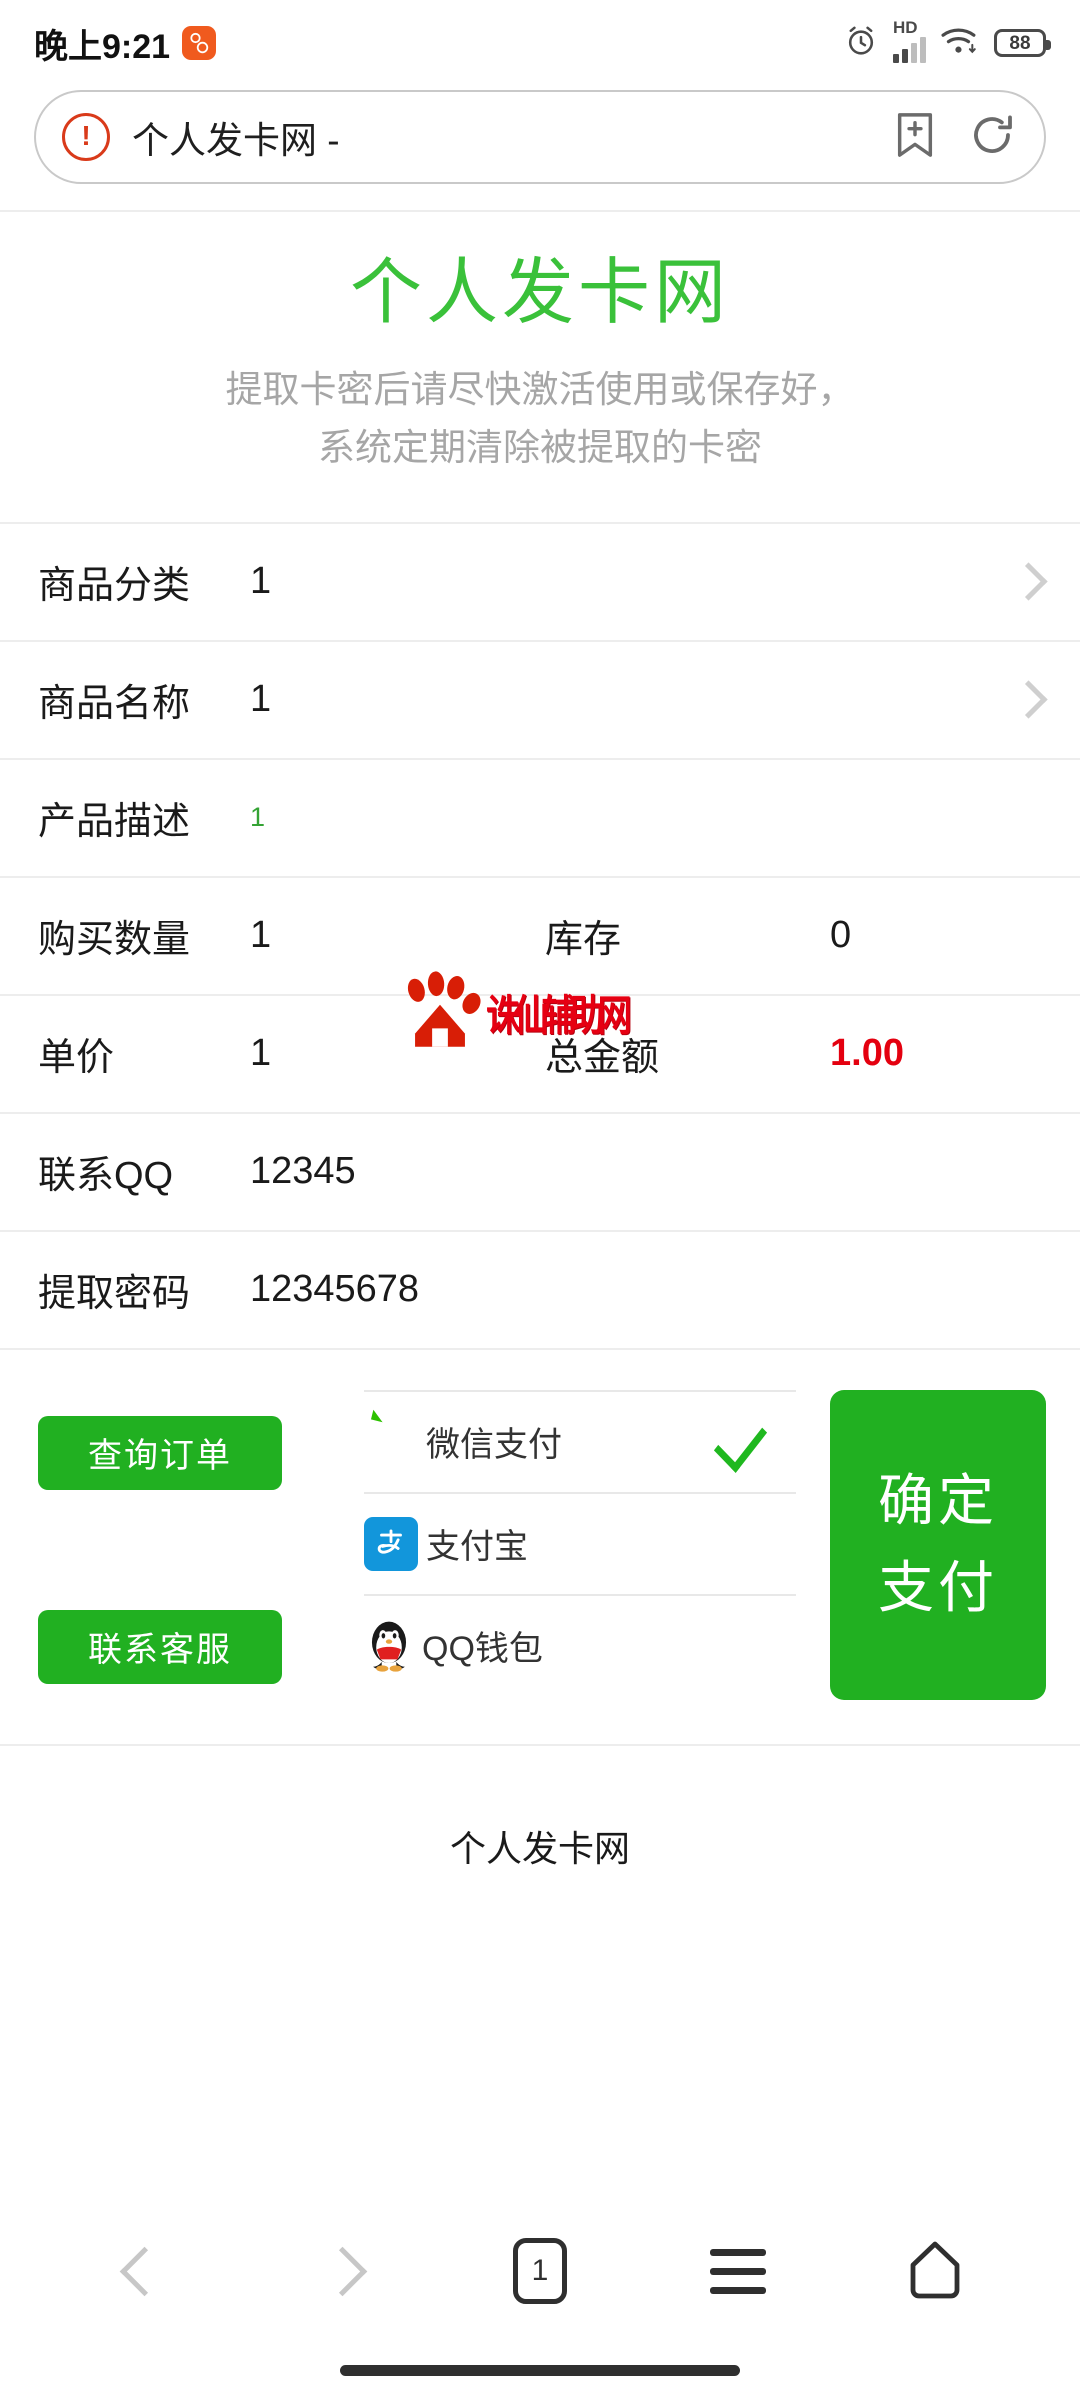  Describe the element at coordinates (106, 1176) in the screenshot. I see `field-label: 联系QQ` at that location.